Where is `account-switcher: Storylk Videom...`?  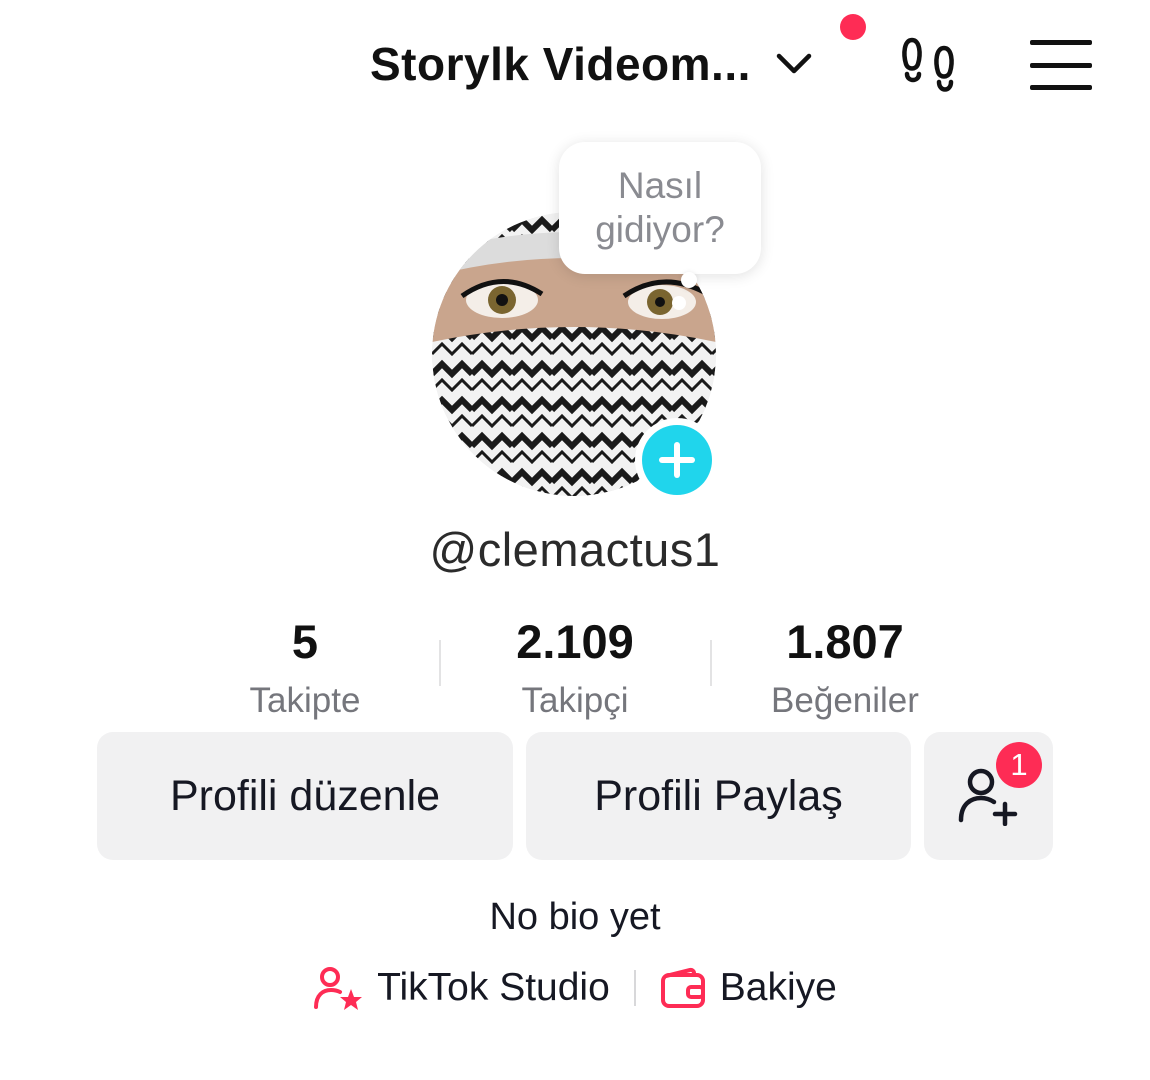
account-switcher: Storylk Videom... is located at coordinates (591, 64).